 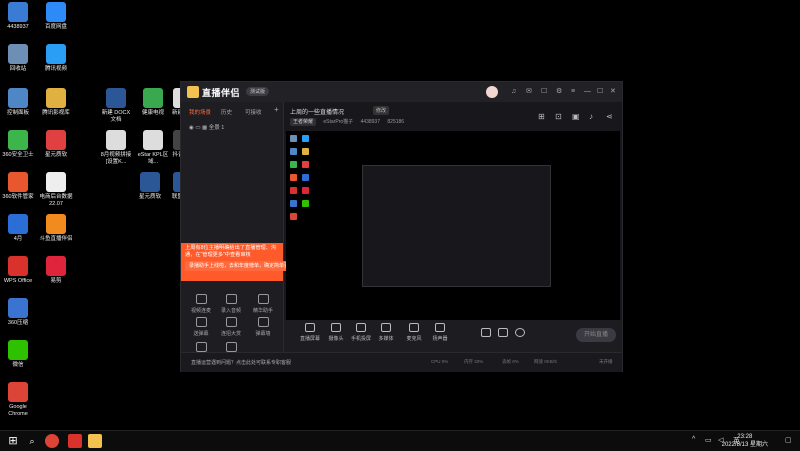 What do you see at coordinates (201, 327) in the screenshot?
I see `tool-button: 送弹幕` at bounding box center [201, 327].